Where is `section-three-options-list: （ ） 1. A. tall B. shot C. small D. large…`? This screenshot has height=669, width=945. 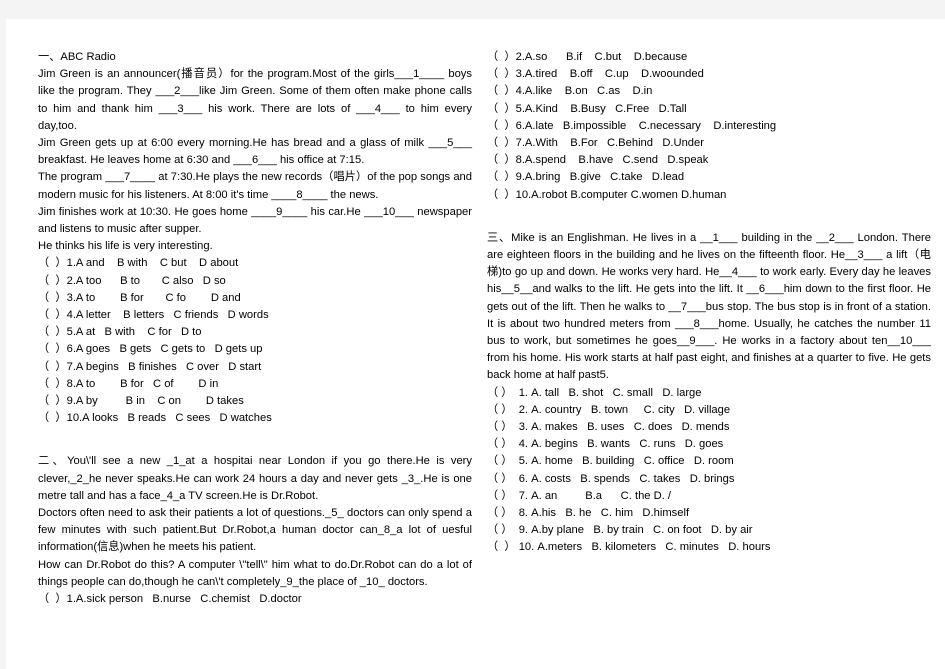
section-three-options-list: （ ） 1. A. tall B. shot C. small D. large… is located at coordinates (709, 471).